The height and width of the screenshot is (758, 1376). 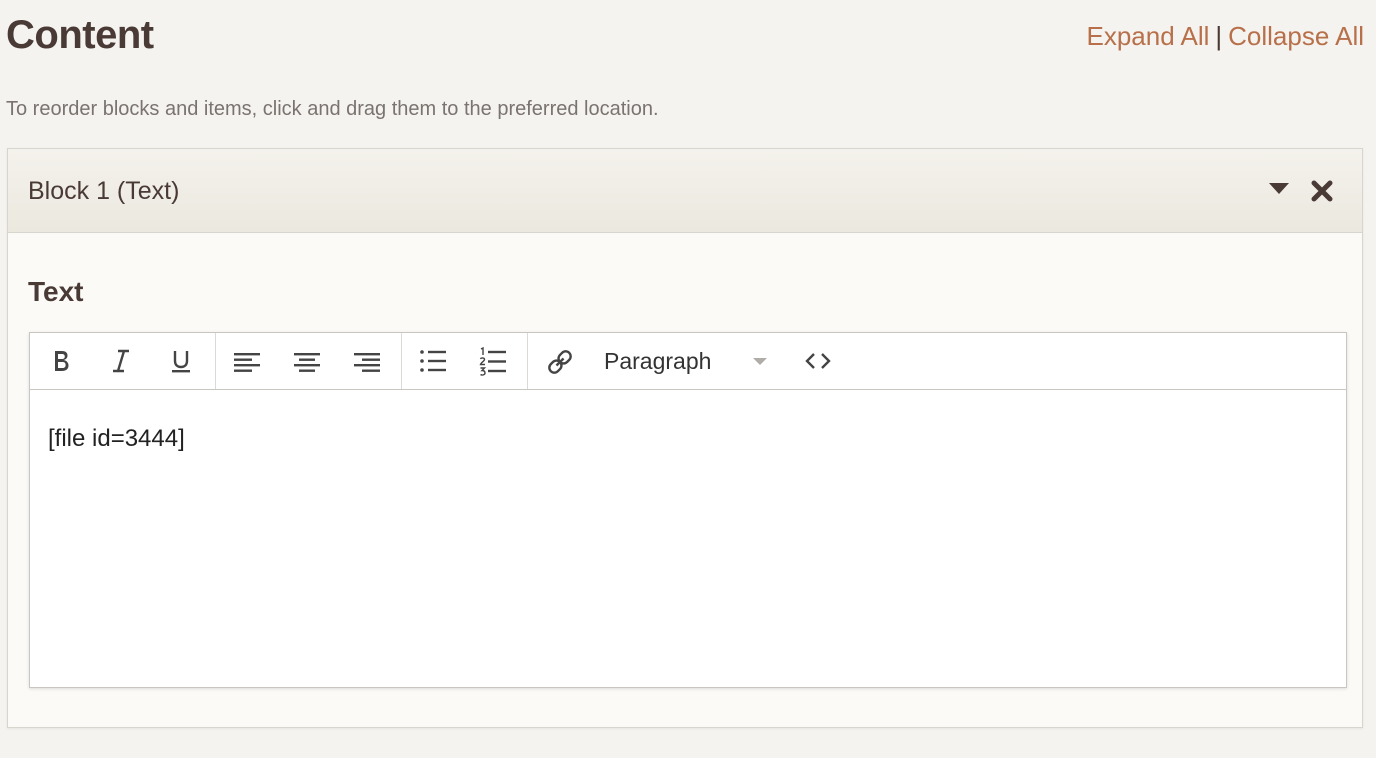 I want to click on numbered-list-button, so click(x=493, y=361).